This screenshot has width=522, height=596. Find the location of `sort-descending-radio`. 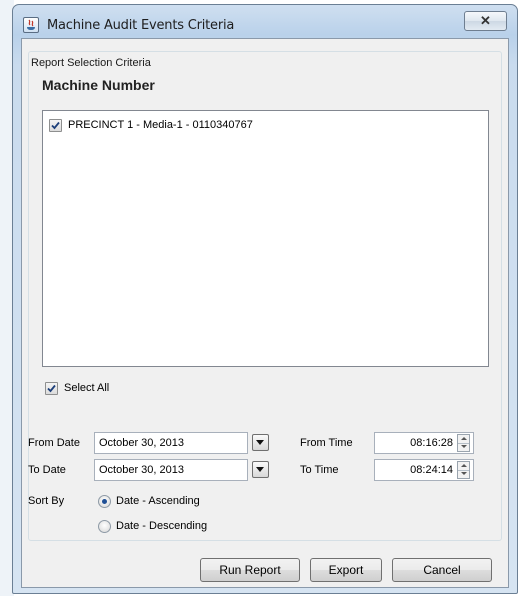

sort-descending-radio is located at coordinates (104, 526).